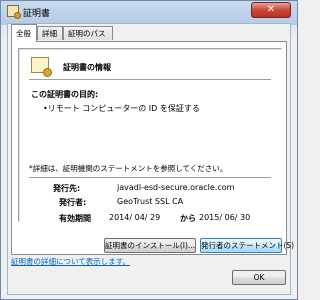  Describe the element at coordinates (50, 33) in the screenshot. I see `tab-details: 詳細` at that location.